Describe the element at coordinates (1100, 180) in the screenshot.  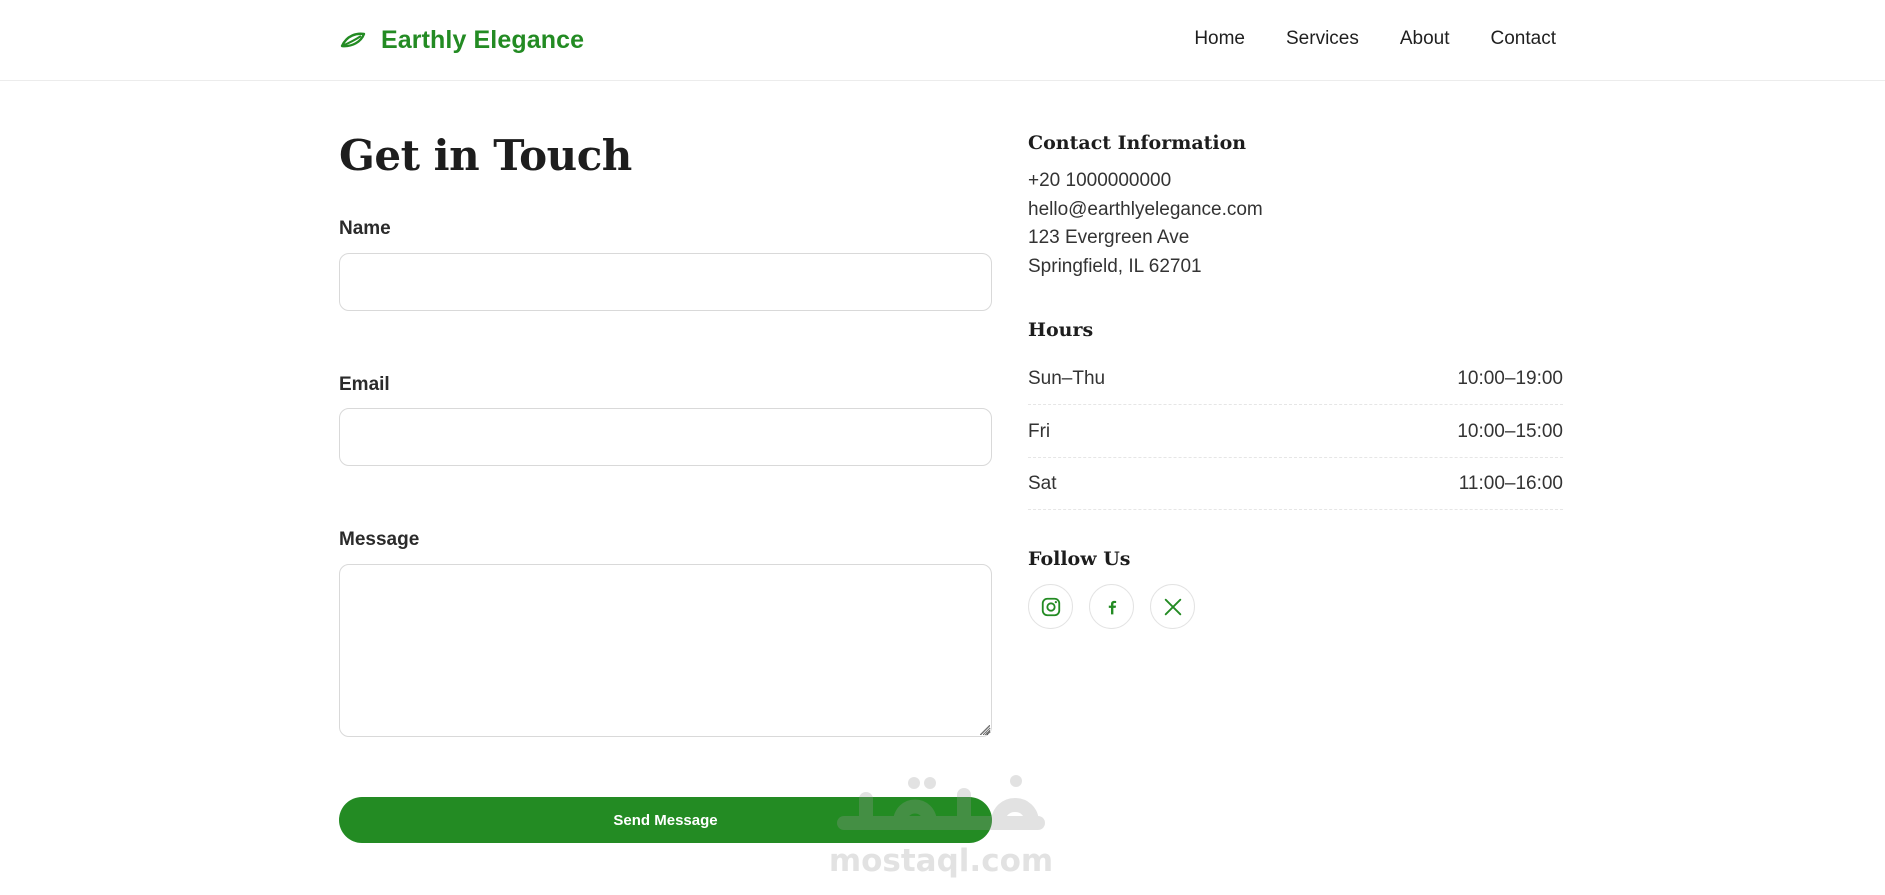
I see `contact-phone: +20 1000000000` at that location.